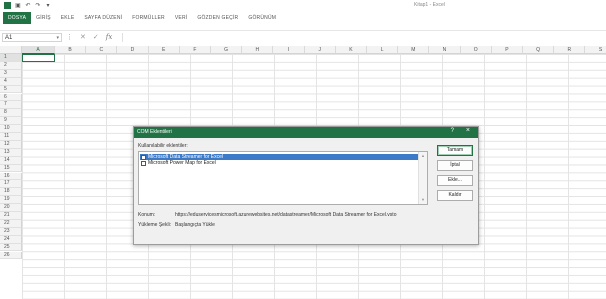 The image size is (606, 299). What do you see at coordinates (11, 184) in the screenshot?
I see `row-header-17: 17` at bounding box center [11, 184].